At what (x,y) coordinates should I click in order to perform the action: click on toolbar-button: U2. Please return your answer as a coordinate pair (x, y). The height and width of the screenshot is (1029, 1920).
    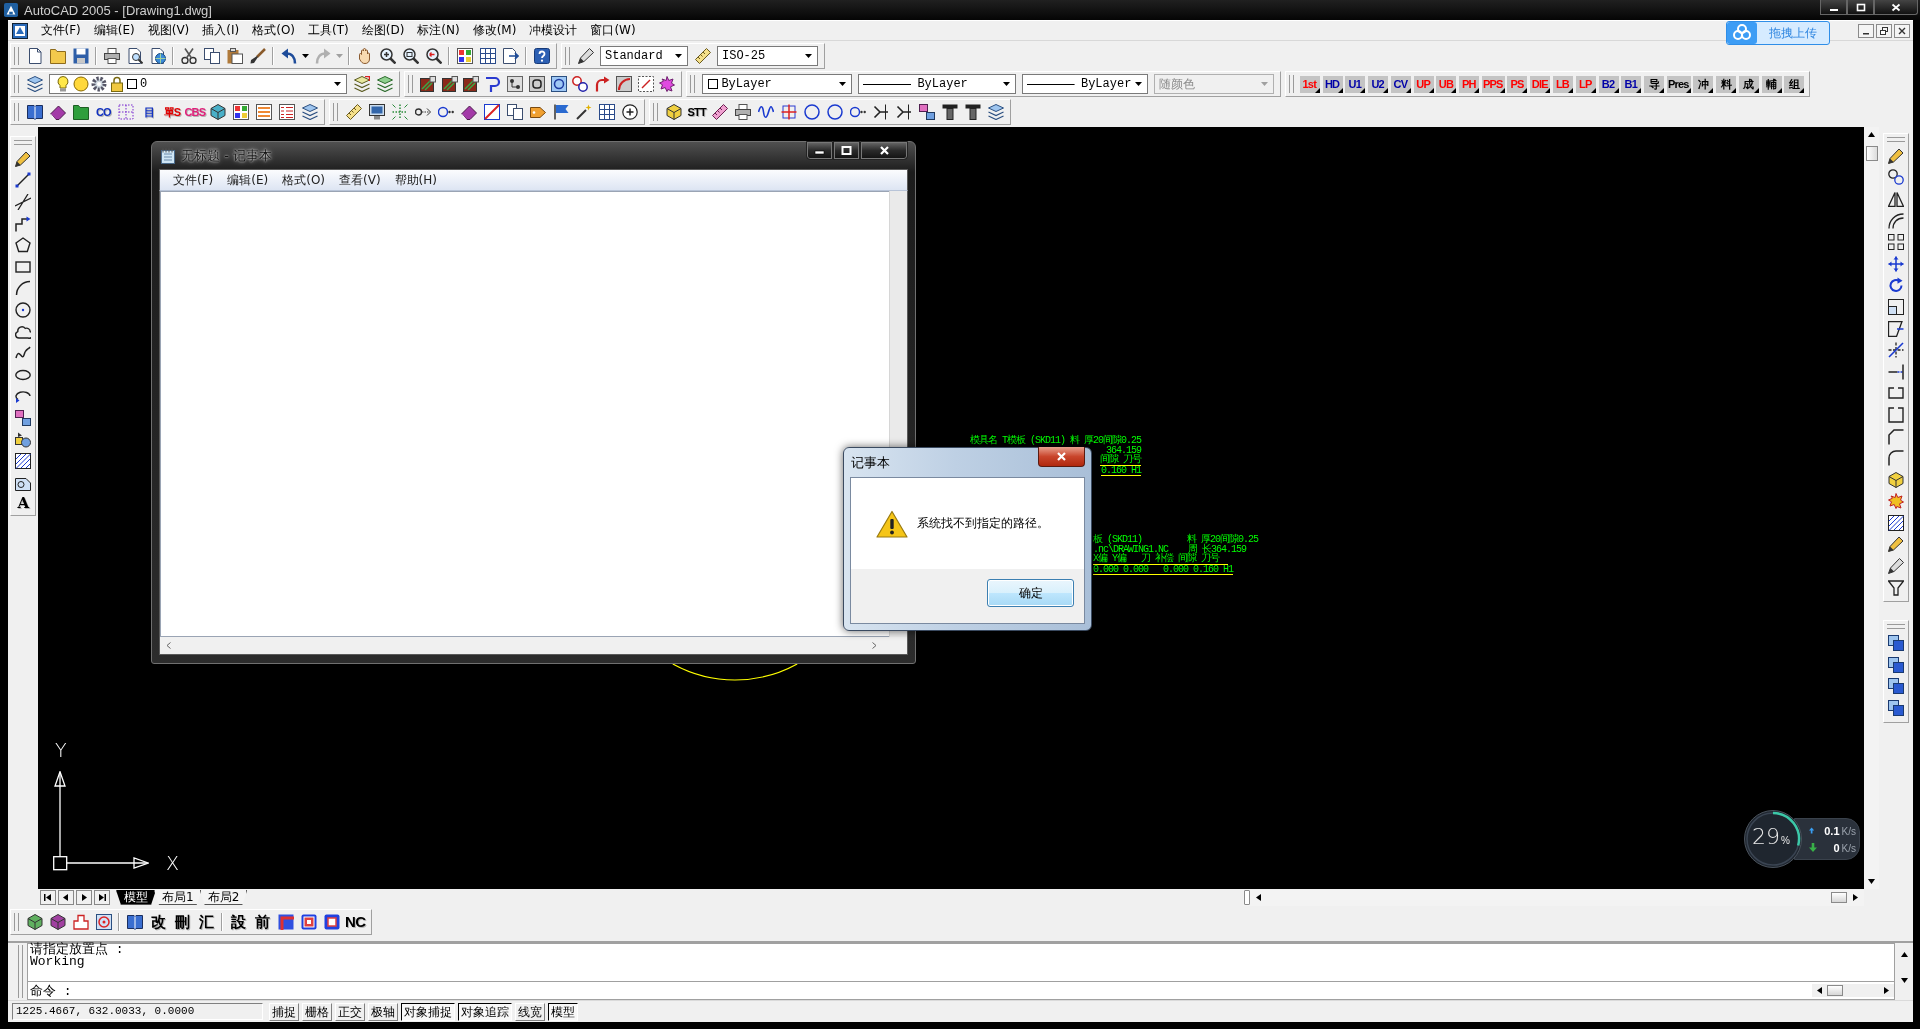
    Looking at the image, I should click on (1378, 84).